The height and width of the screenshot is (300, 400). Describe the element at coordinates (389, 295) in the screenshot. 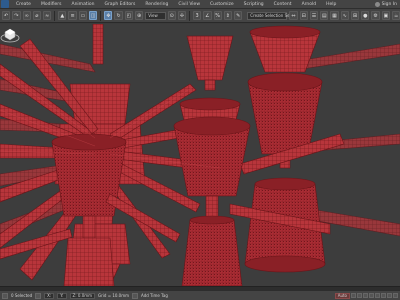

I see `orbit-icon` at that location.